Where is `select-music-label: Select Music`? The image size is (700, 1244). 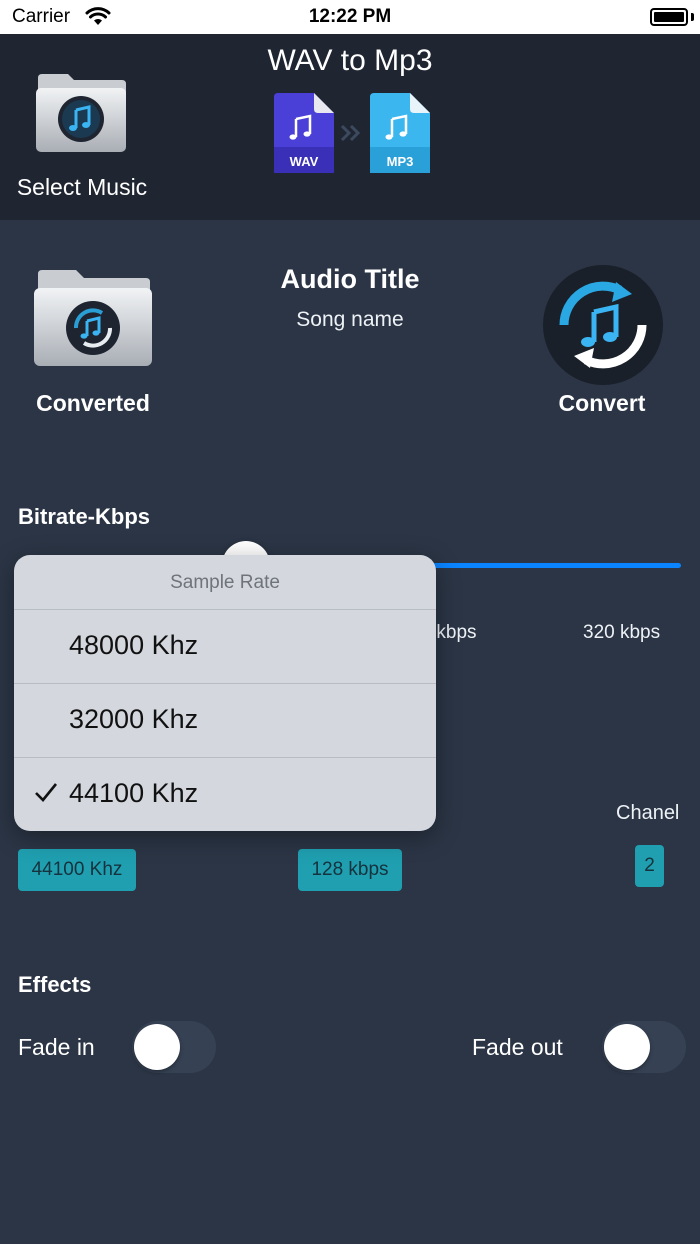
select-music-label: Select Music is located at coordinates (82, 187).